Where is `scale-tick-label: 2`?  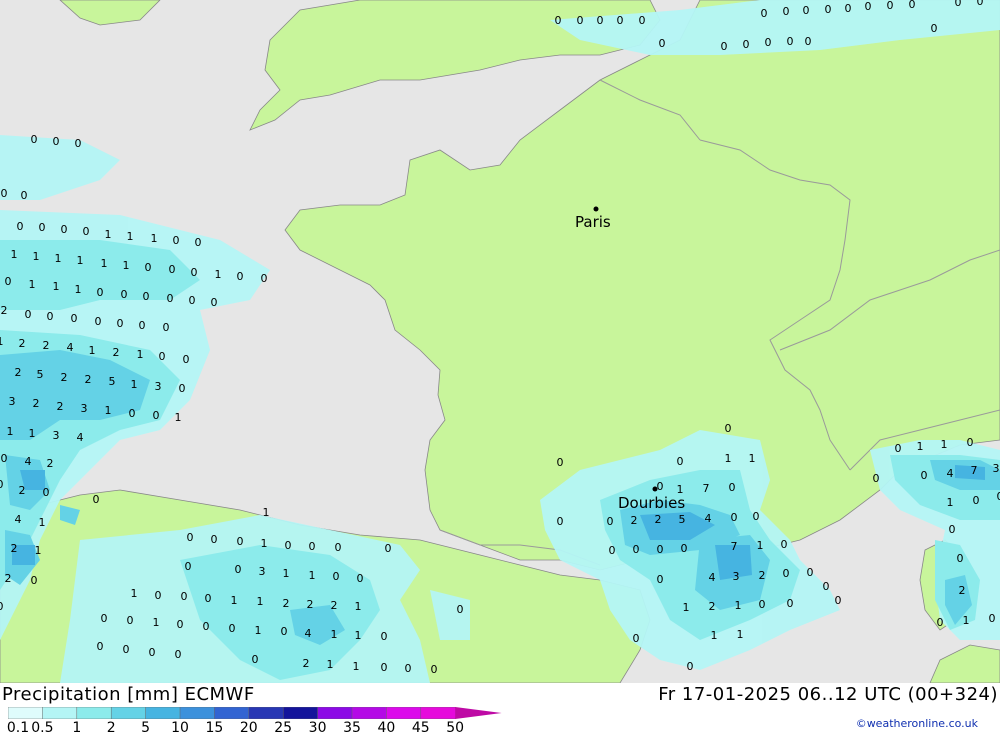
scale-tick-label: 2 is located at coordinates (111, 728).